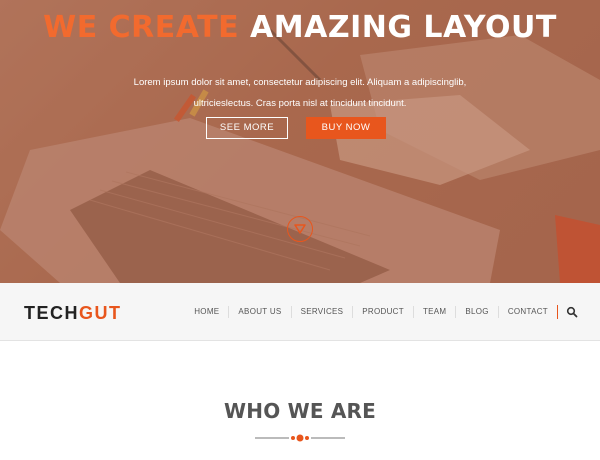  I want to click on nav-item-product: PRODUCT, so click(382, 312).